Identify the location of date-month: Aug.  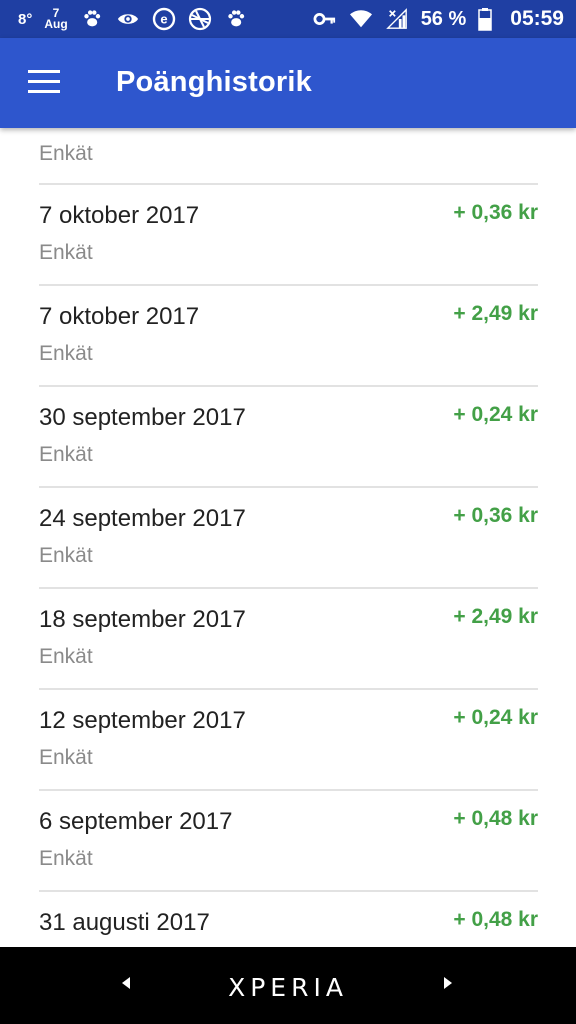
(56, 24).